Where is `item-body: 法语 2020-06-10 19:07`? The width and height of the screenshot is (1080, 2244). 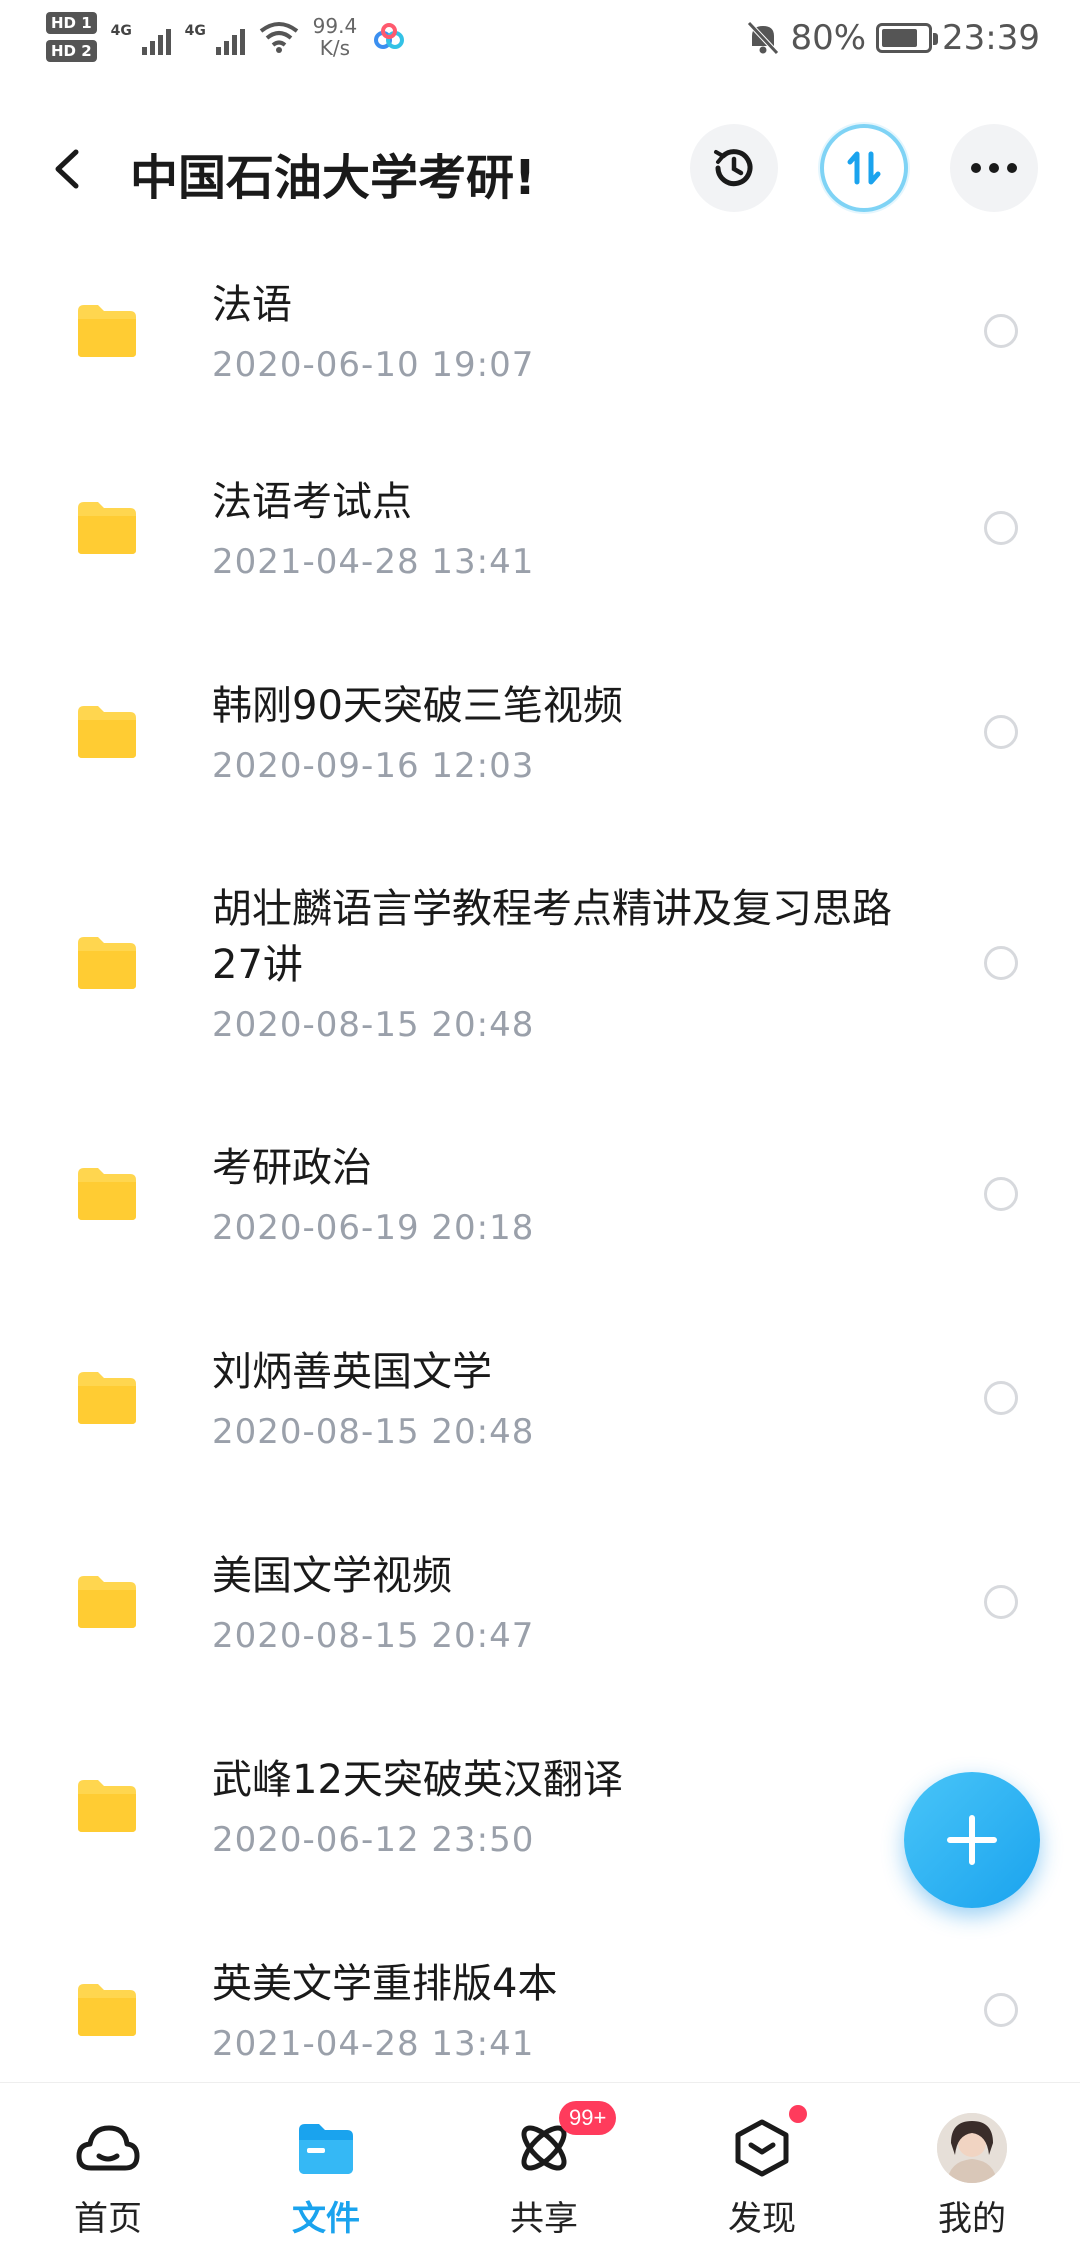
item-body: 法语 2020-06-10 19:07 is located at coordinates (562, 331).